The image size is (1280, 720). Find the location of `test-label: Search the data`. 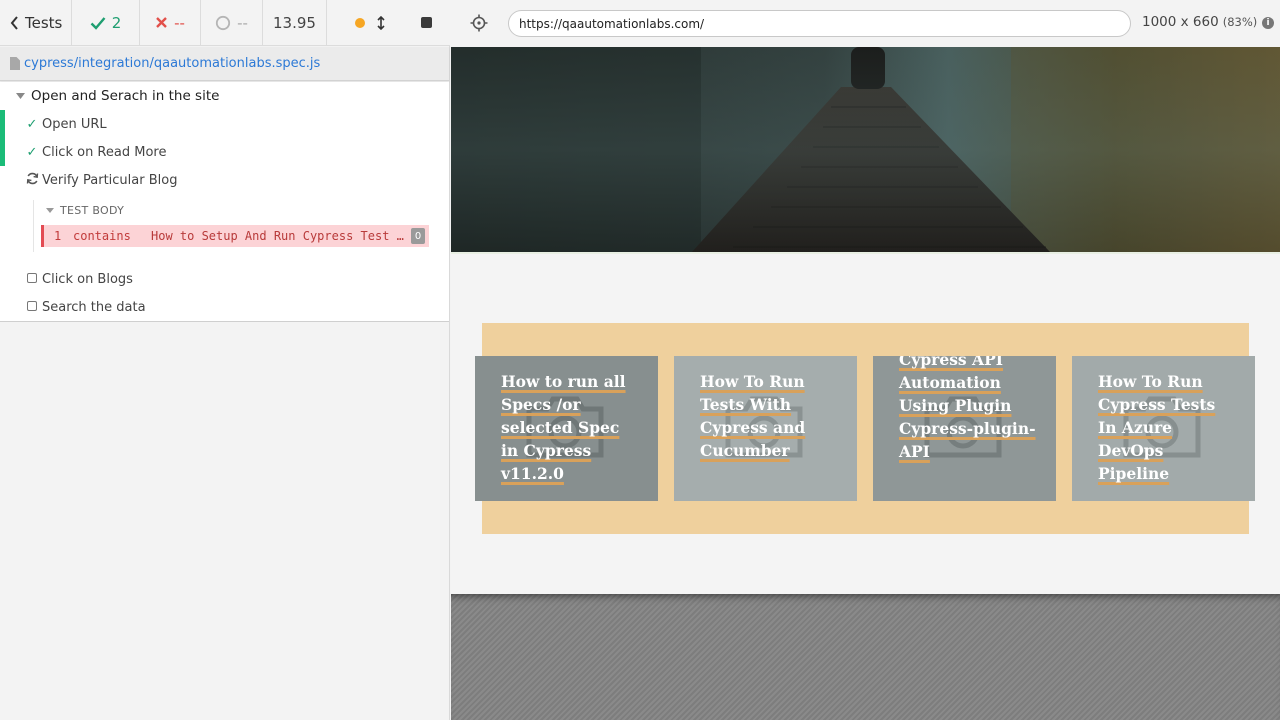

test-label: Search the data is located at coordinates (94, 307).